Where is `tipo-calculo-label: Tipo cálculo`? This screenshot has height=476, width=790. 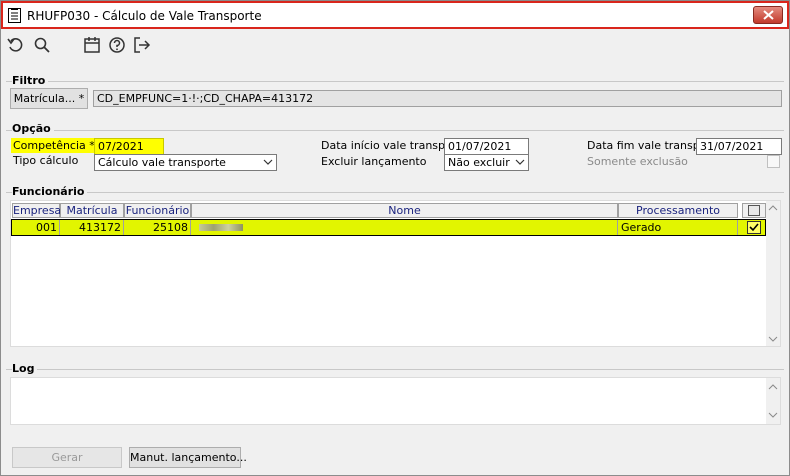
tipo-calculo-label: Tipo cálculo is located at coordinates (46, 160).